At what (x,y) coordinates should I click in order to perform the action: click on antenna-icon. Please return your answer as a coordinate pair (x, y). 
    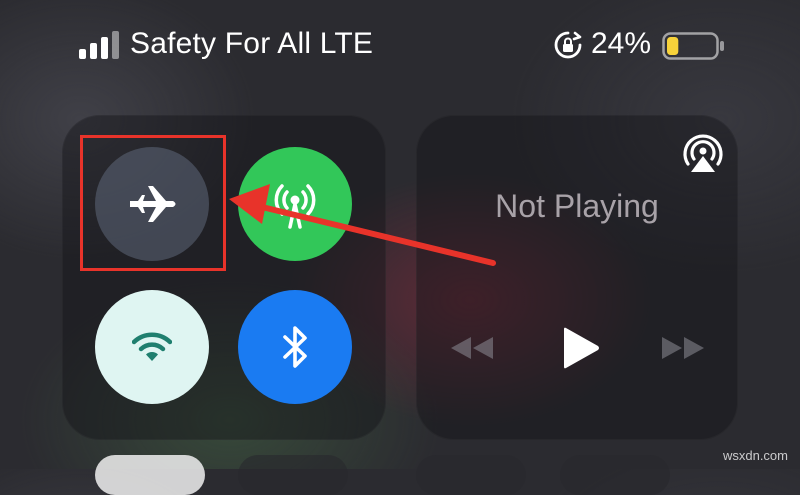
    Looking at the image, I should click on (295, 206).